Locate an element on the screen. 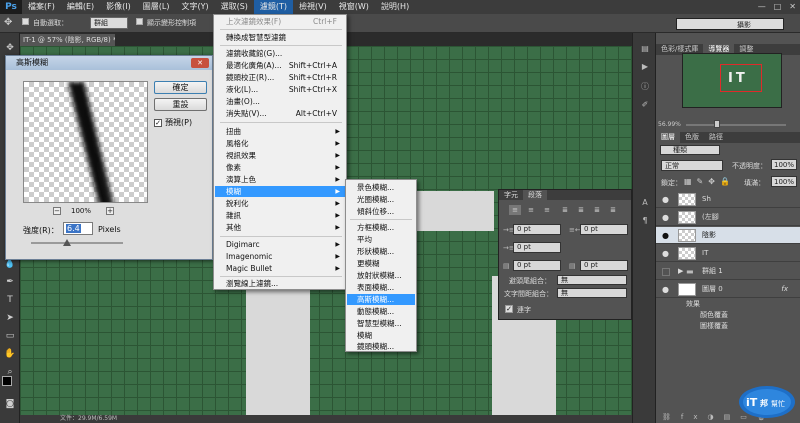  auto-select-dropdown: 群組 is located at coordinates (109, 23).